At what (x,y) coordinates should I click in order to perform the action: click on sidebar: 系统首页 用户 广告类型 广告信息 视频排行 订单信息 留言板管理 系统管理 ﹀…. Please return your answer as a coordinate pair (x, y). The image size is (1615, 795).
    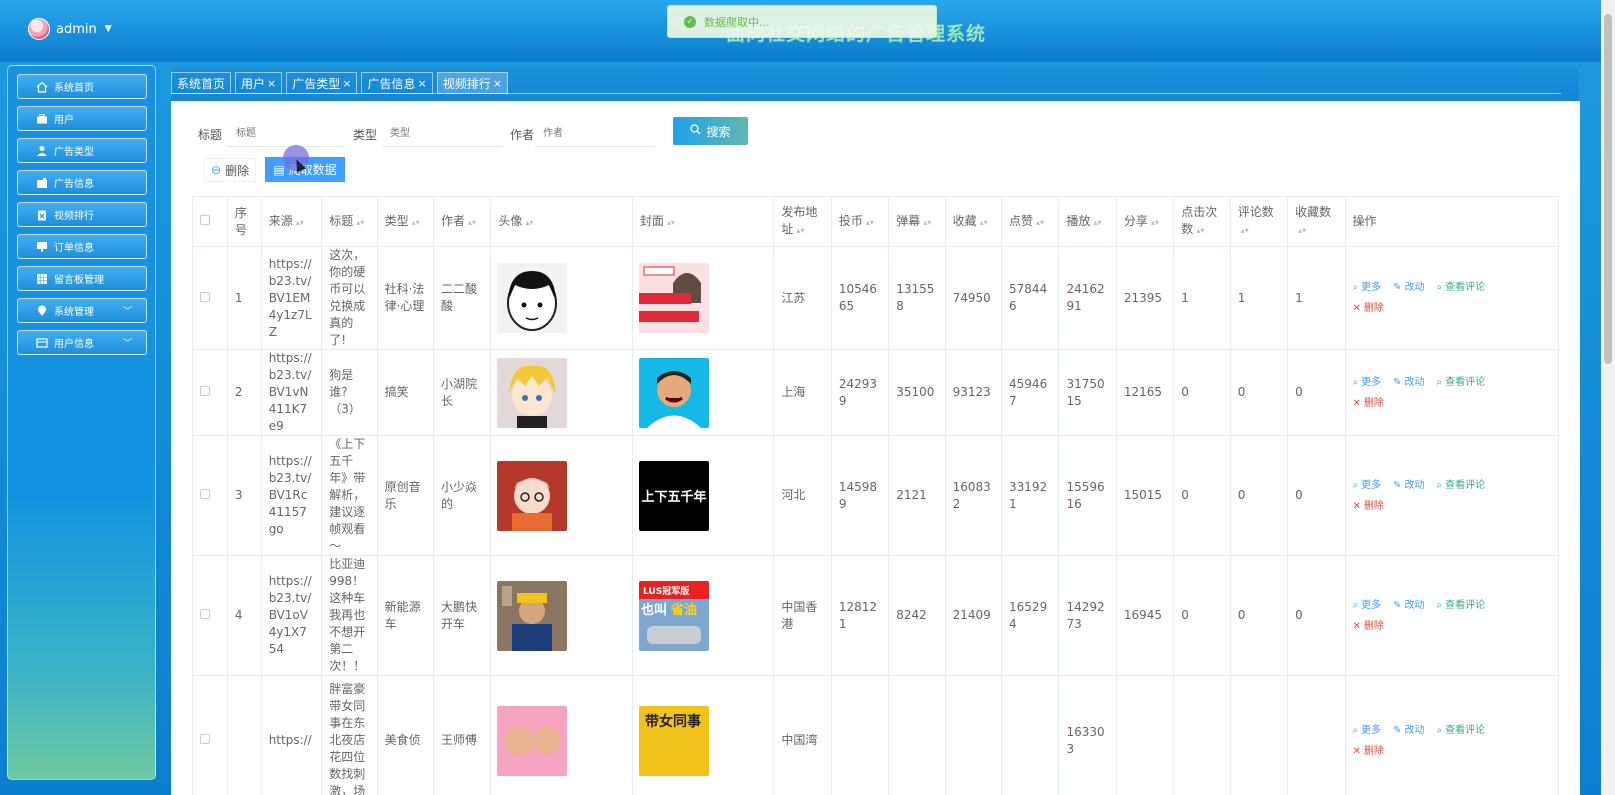
    Looking at the image, I should click on (81, 422).